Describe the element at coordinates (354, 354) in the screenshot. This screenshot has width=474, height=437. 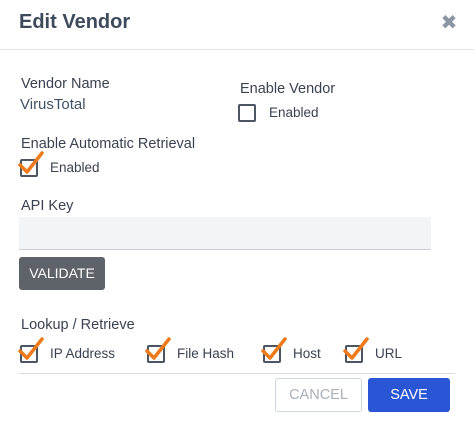
I see `lookup-url-checkbox` at that location.